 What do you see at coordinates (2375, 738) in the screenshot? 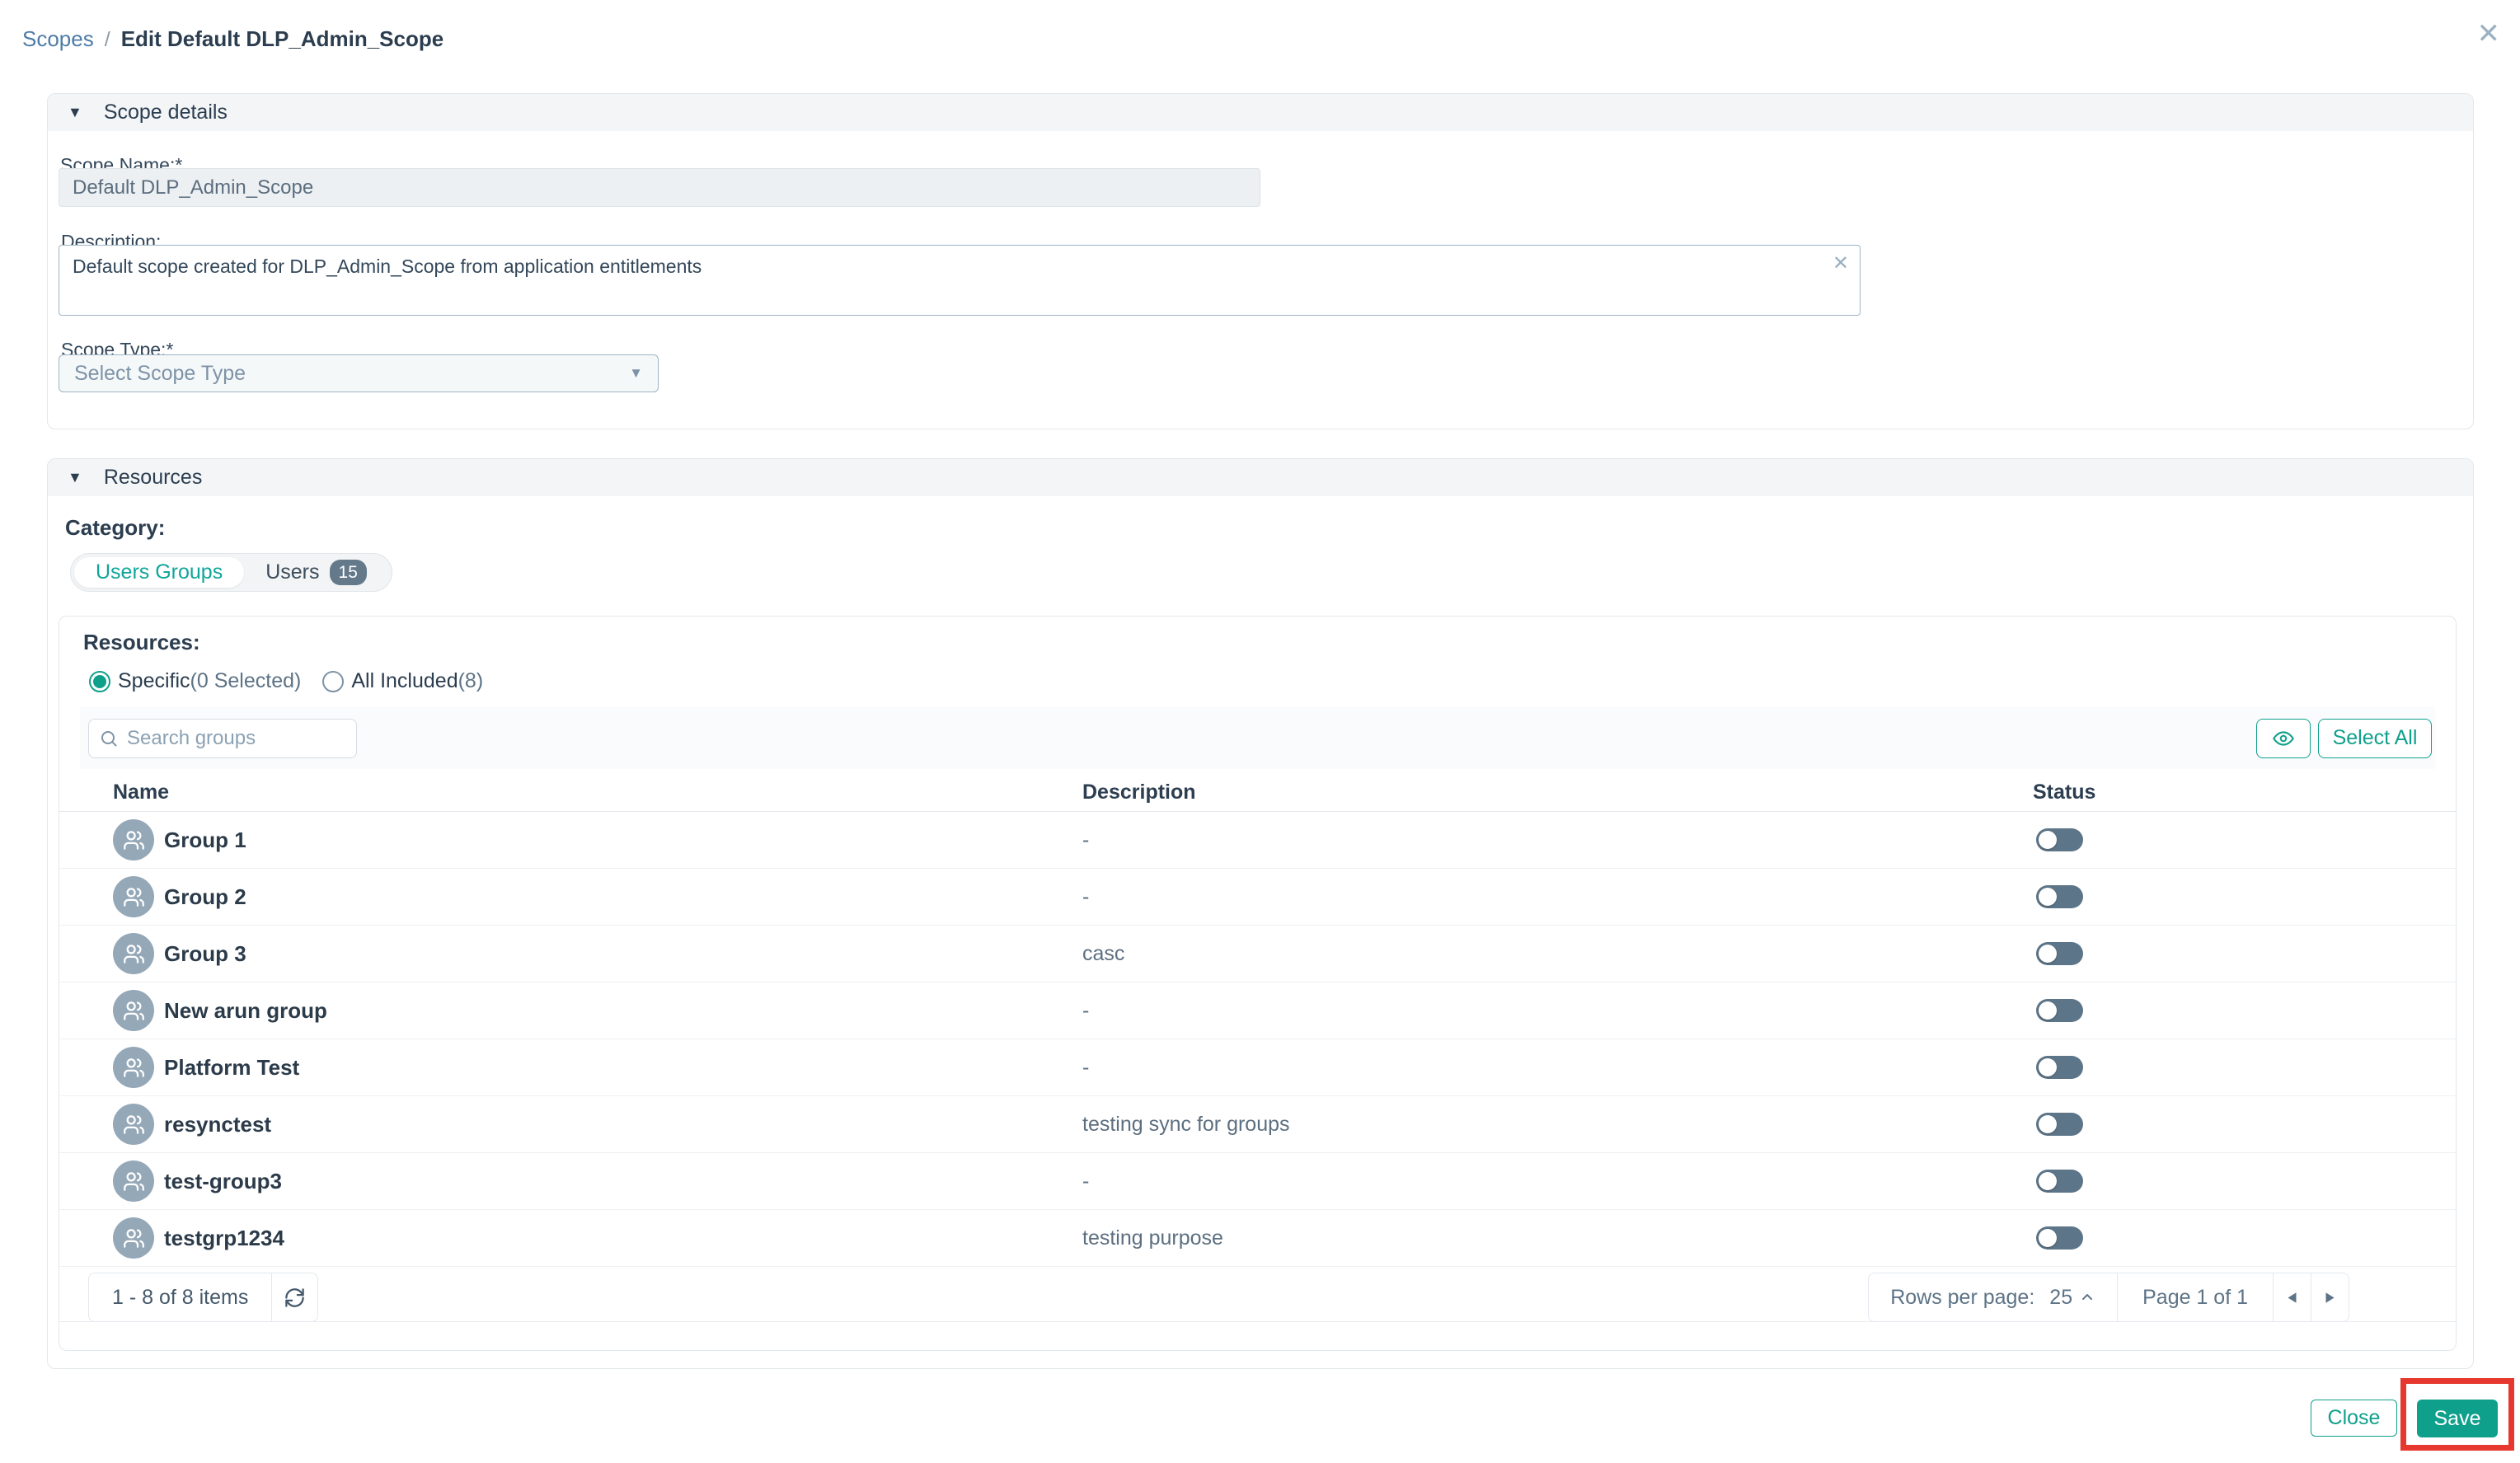
I see `select-all-button: Select All` at bounding box center [2375, 738].